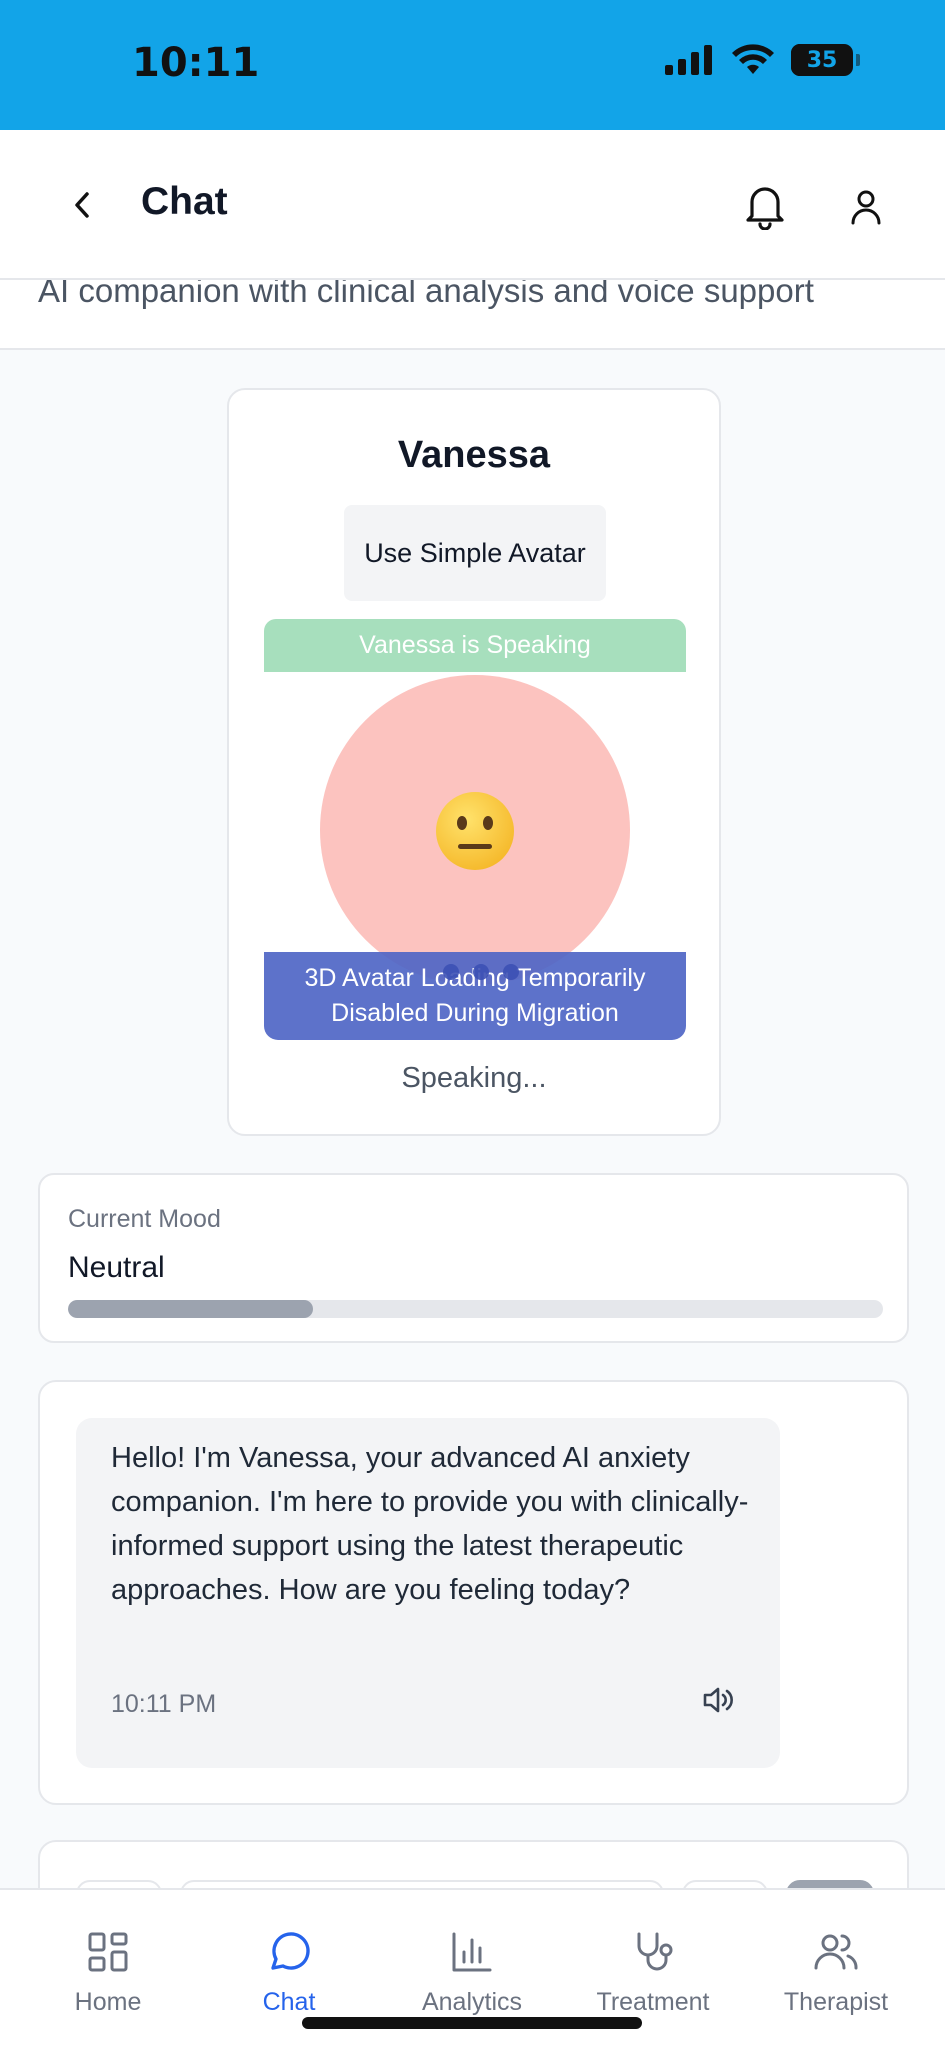 The image size is (945, 2048). I want to click on app-header: Chat, so click(472, 205).